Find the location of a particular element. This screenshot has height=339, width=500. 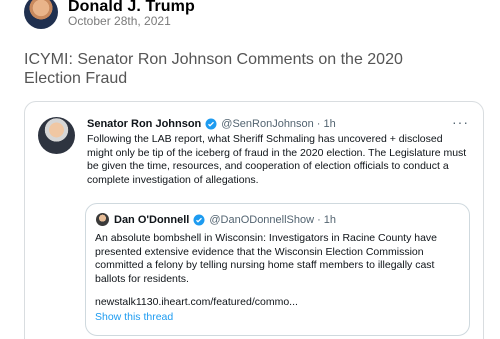

show-thread-link: Show this thread is located at coordinates (134, 317).